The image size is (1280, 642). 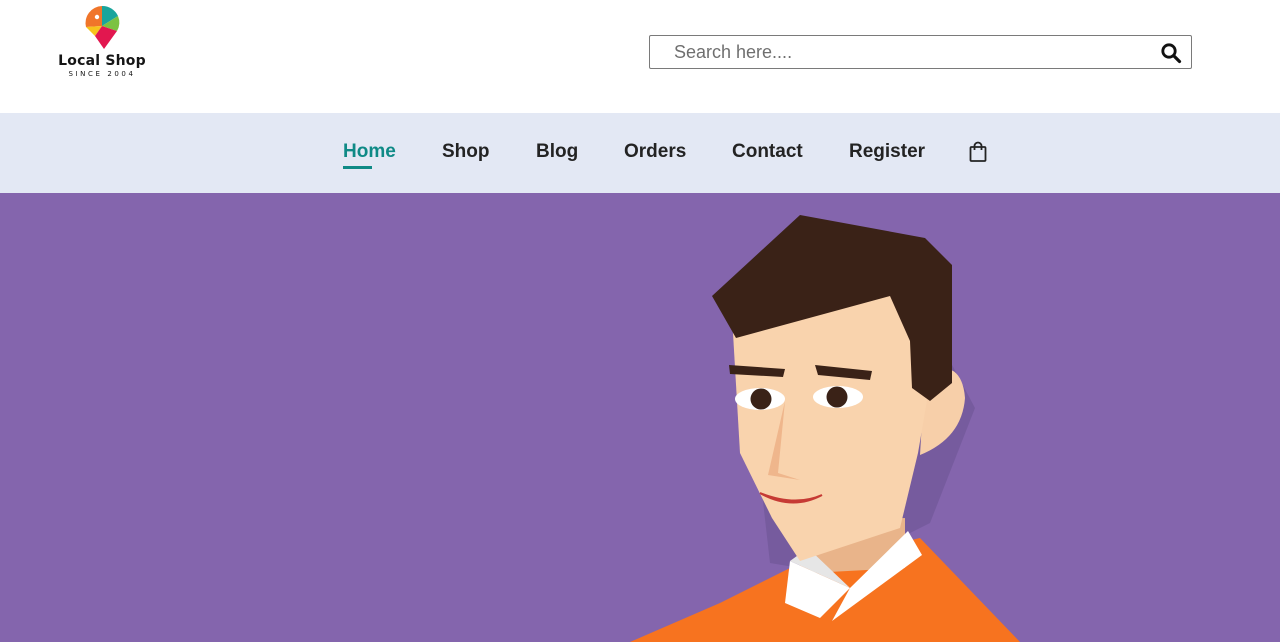 I want to click on shopping-bag-icon, so click(x=978, y=152).